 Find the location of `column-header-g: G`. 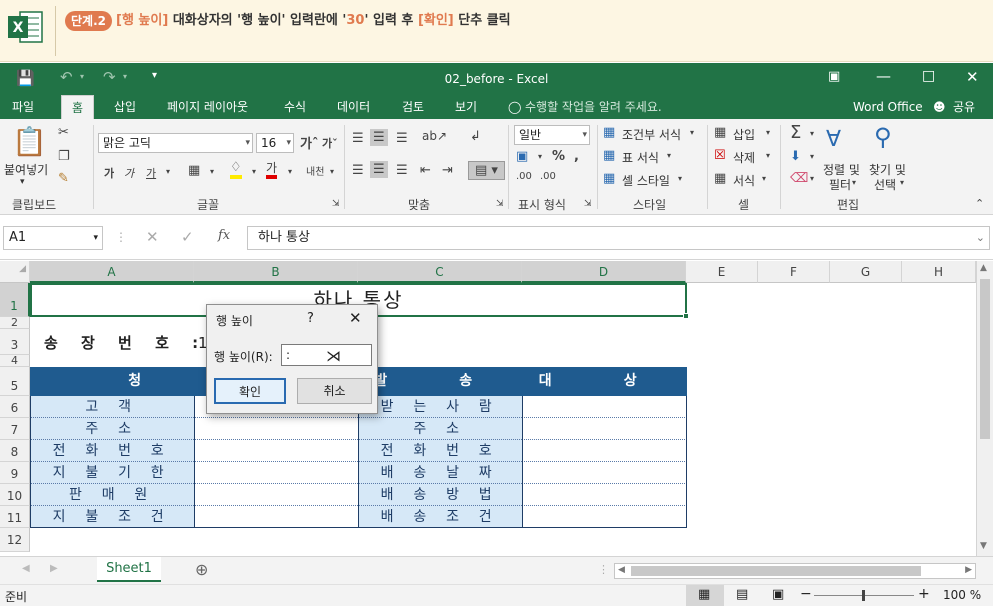

column-header-g: G is located at coordinates (866, 272).